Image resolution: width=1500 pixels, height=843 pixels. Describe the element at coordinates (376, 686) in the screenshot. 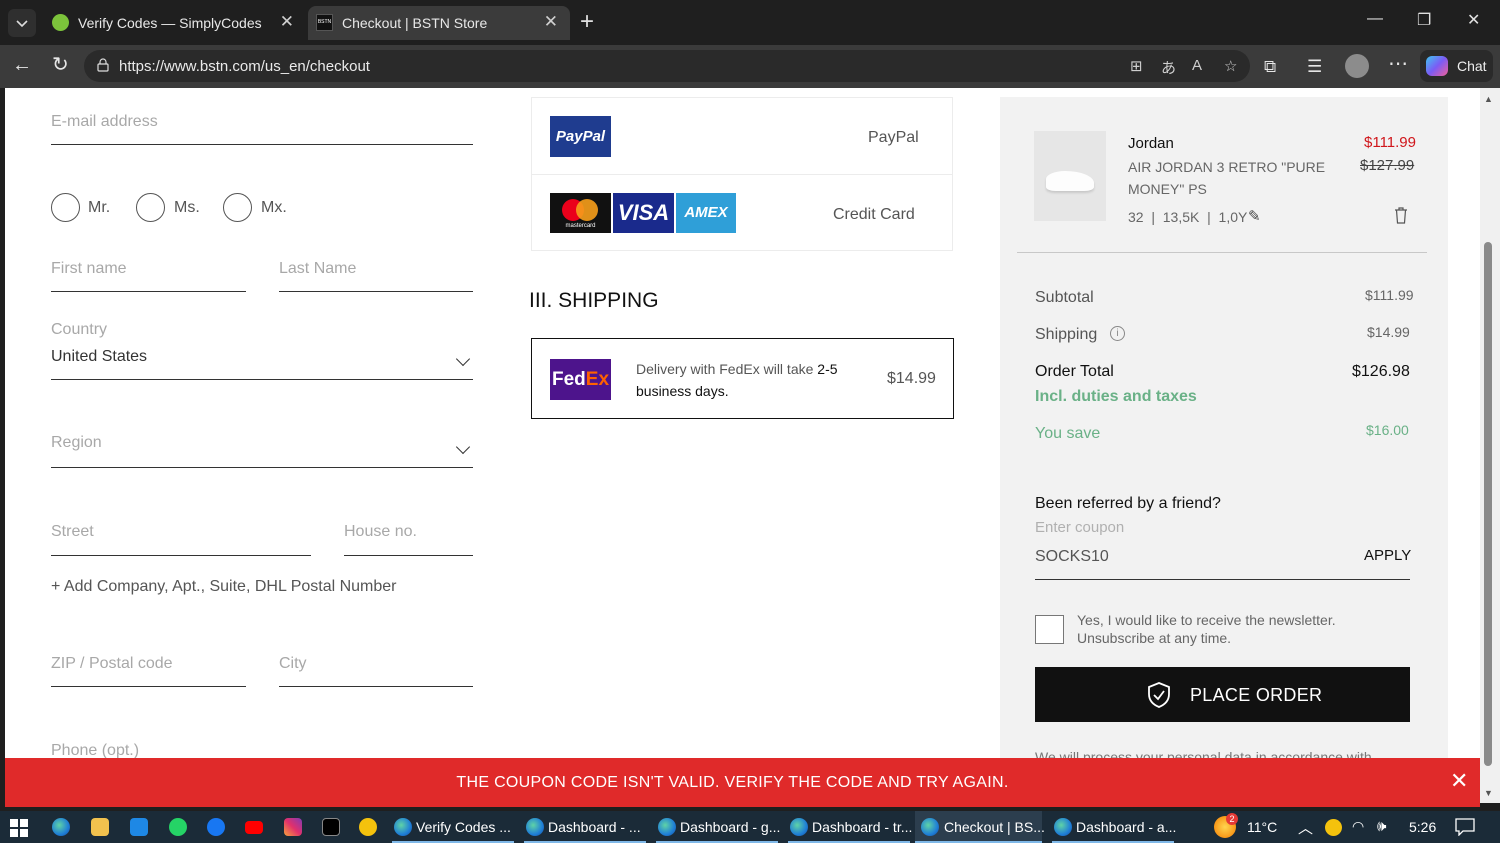

I see `city-underline` at that location.